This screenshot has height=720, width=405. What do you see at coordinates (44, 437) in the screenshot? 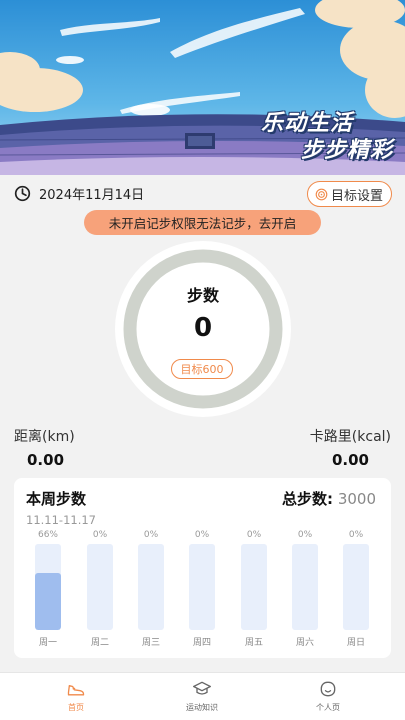
I see `distance-label: 距离(km)` at bounding box center [44, 437].